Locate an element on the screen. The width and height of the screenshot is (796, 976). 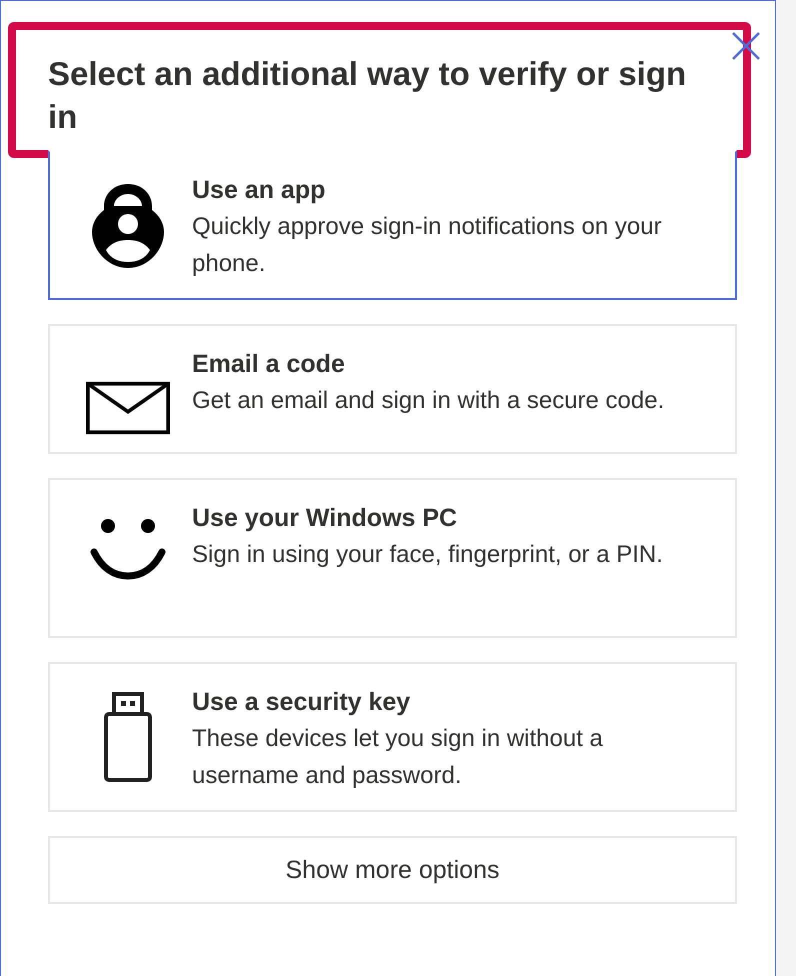
option-description: Get an email and sign in with a secure code. is located at coordinates (428, 401).